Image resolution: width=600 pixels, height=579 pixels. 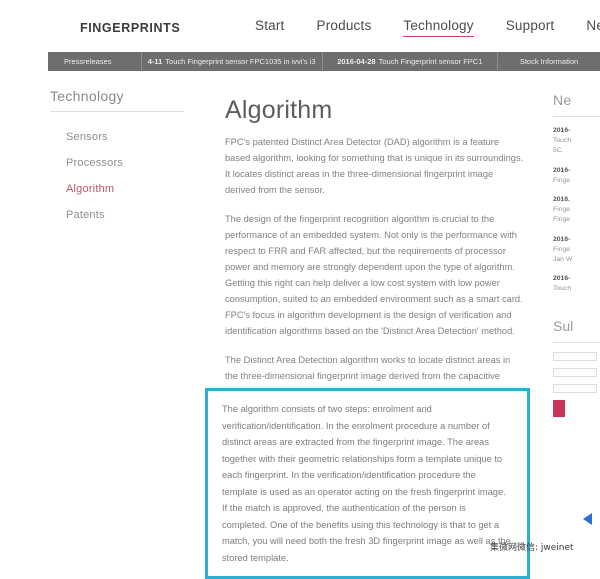 I want to click on main-navigation: Start Products Technology Support News, so click(x=427, y=27).